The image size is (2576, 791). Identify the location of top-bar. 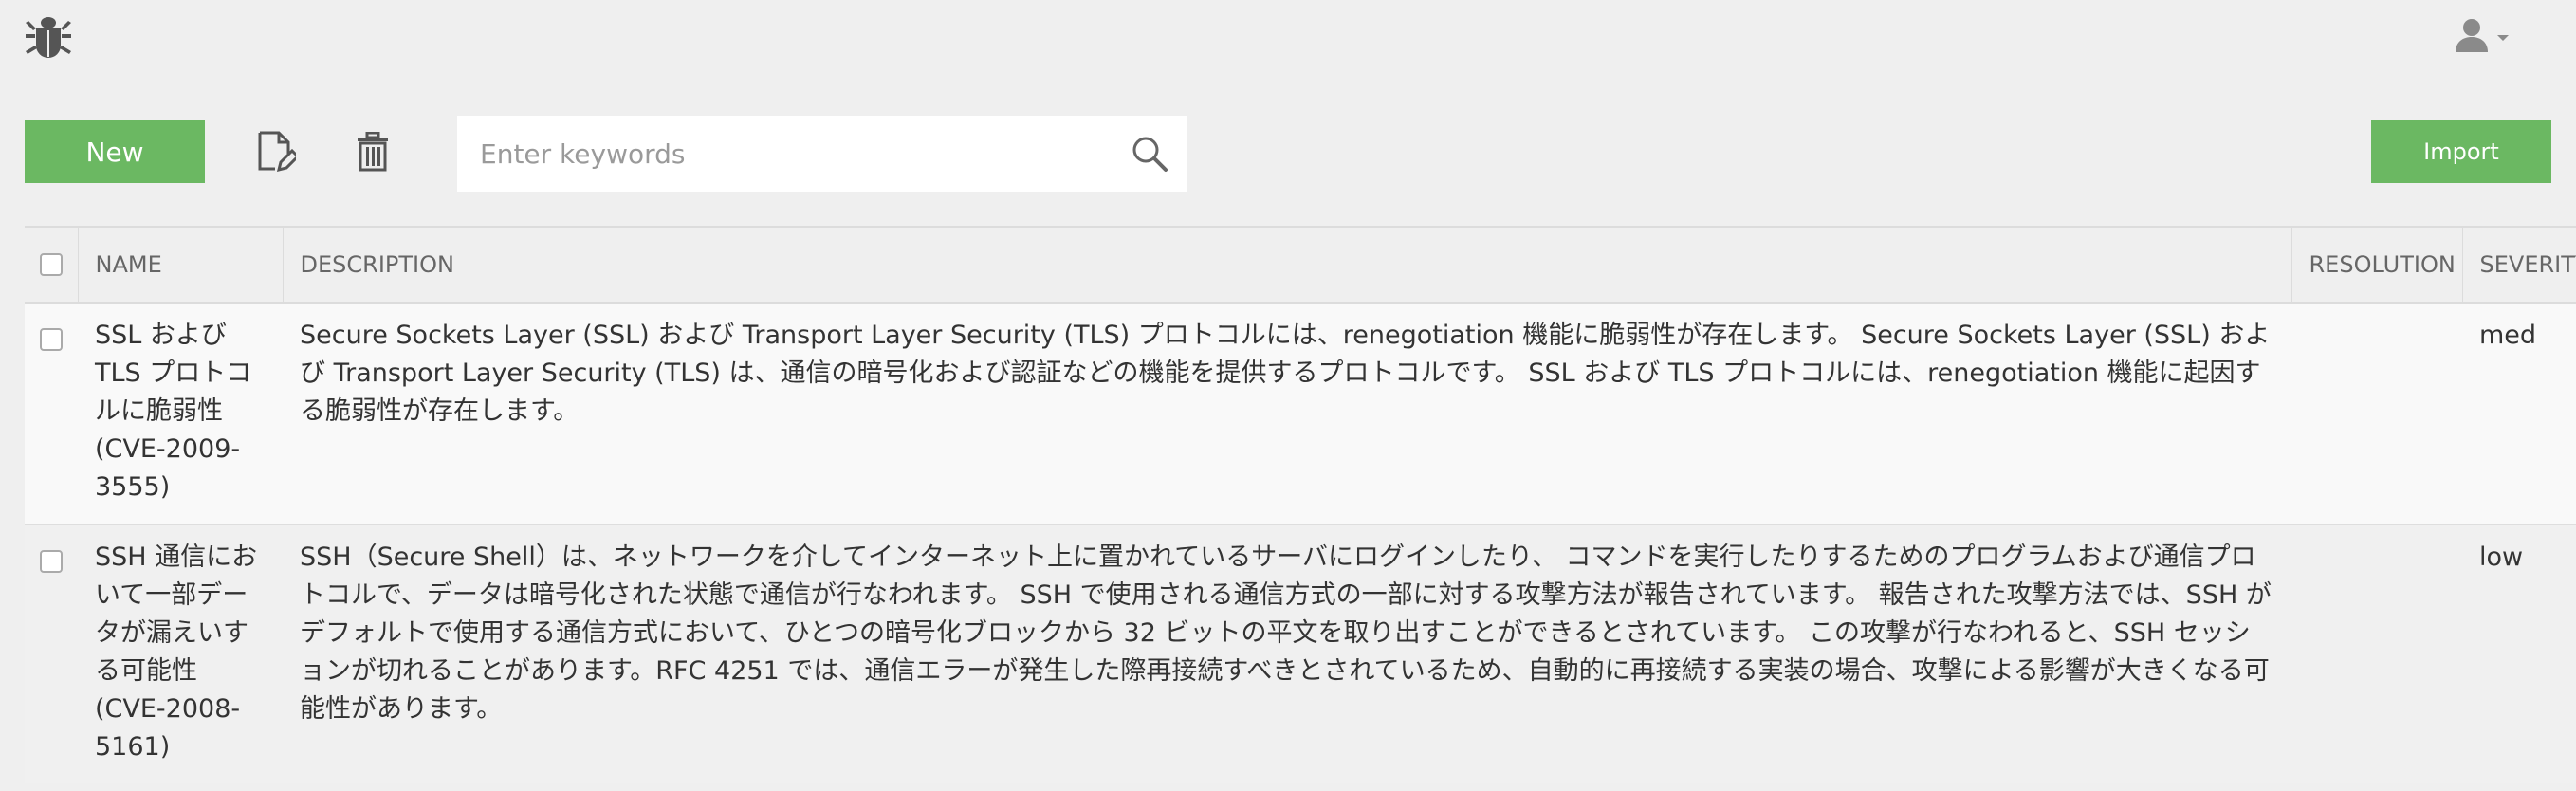
(1288, 37).